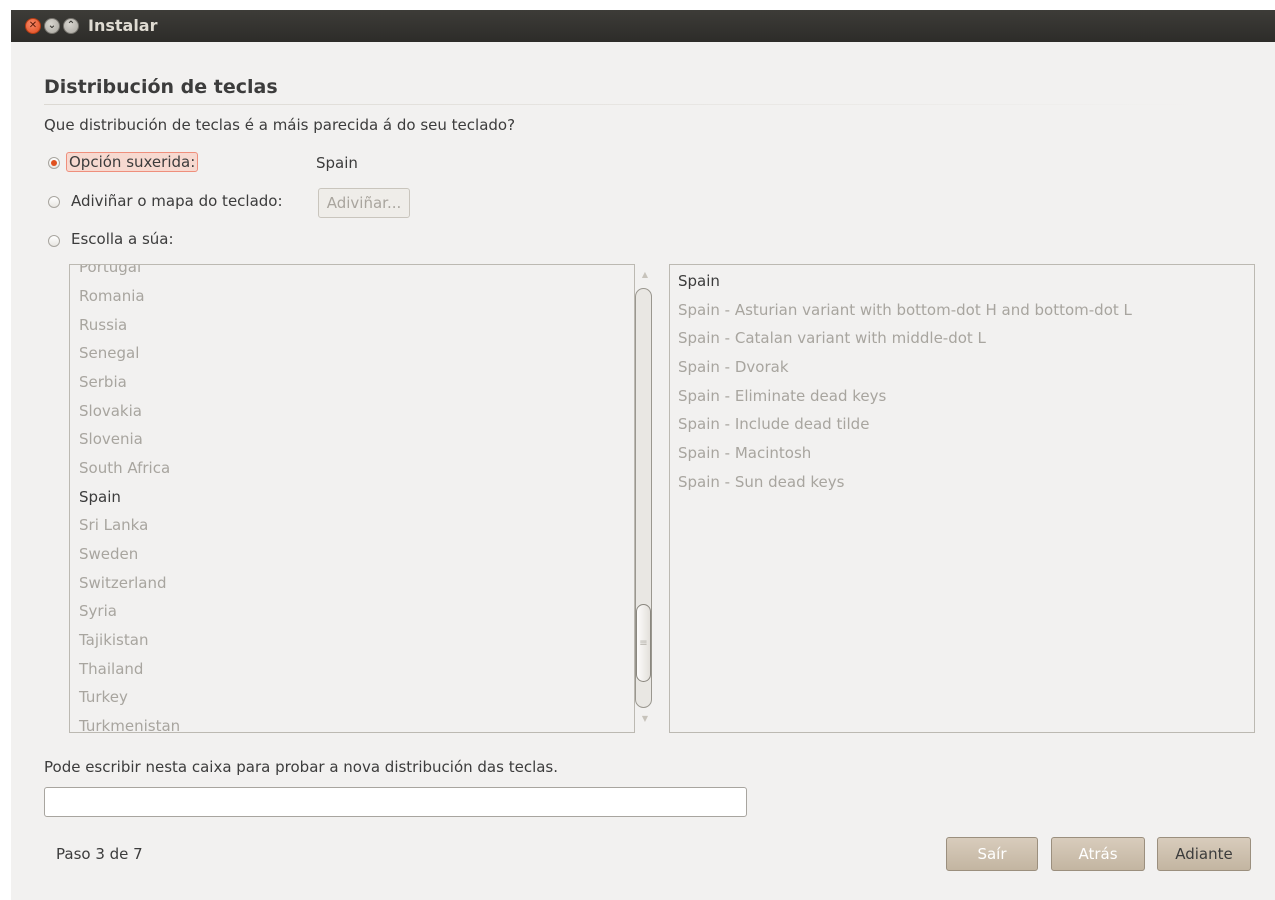 This screenshot has width=1275, height=900. I want to click on country-item: Sweden, so click(108, 554).